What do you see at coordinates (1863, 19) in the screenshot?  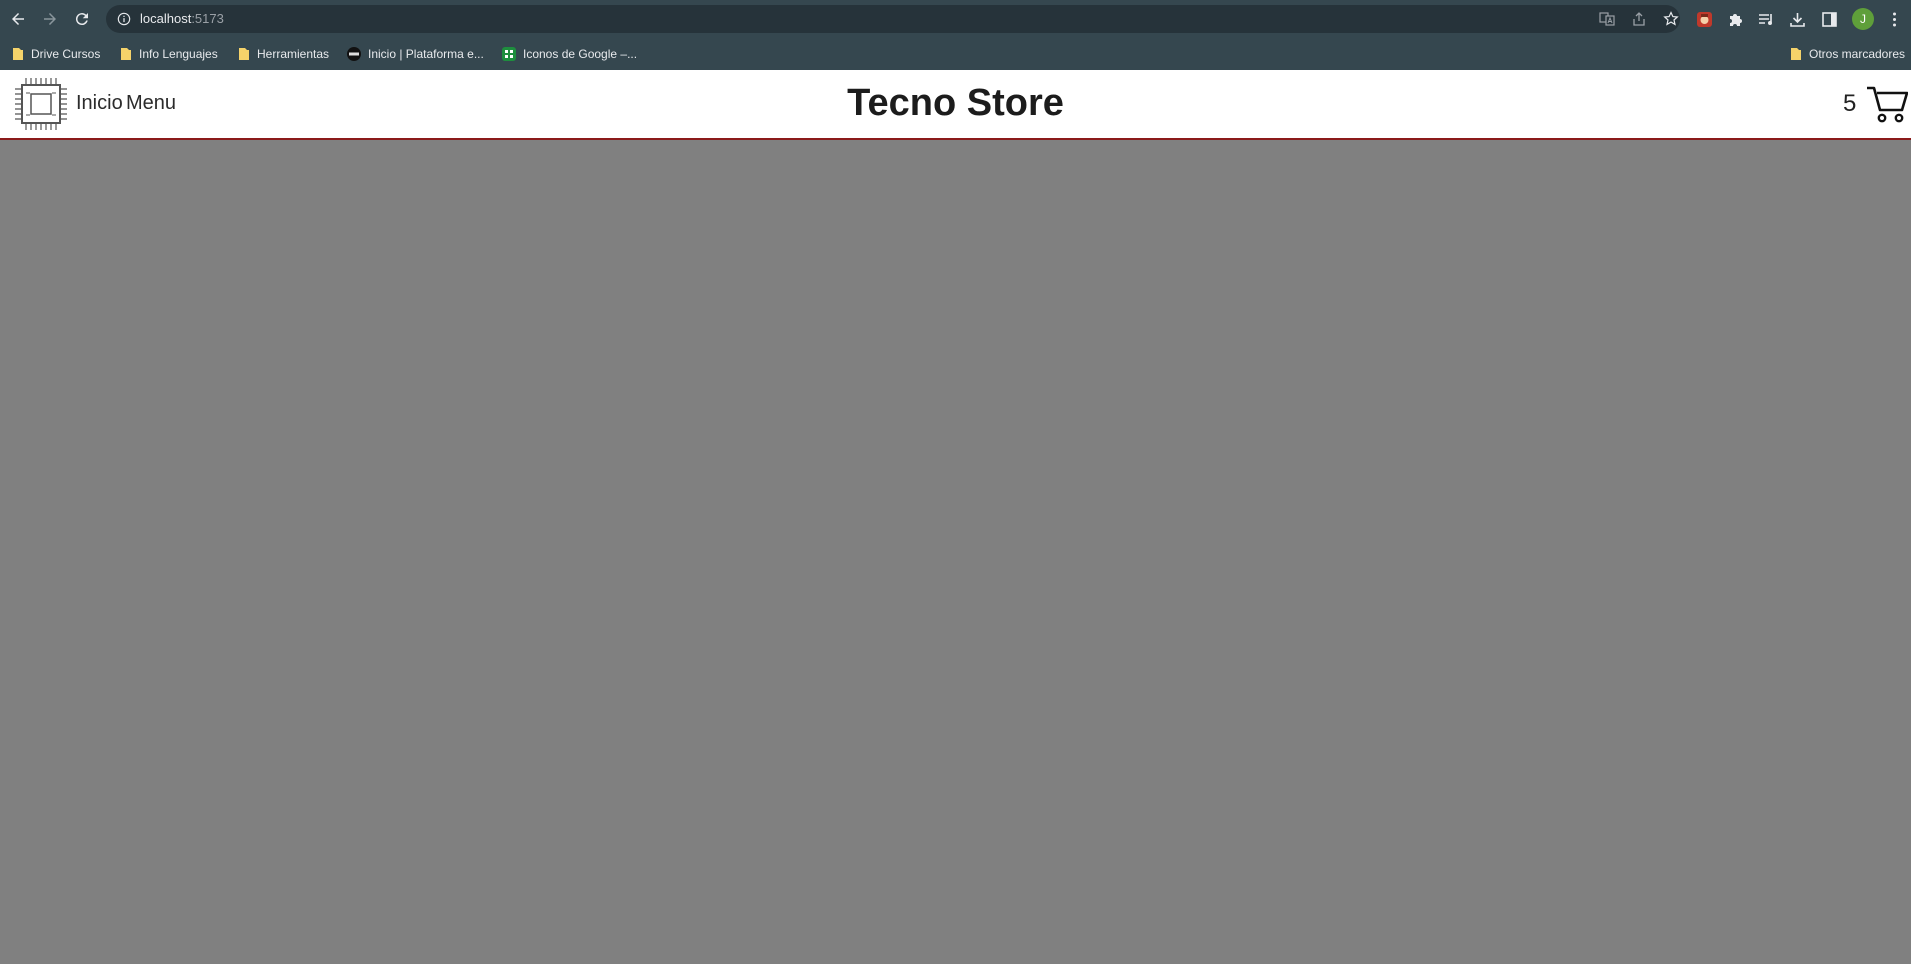 I see `profile-avatar: J` at bounding box center [1863, 19].